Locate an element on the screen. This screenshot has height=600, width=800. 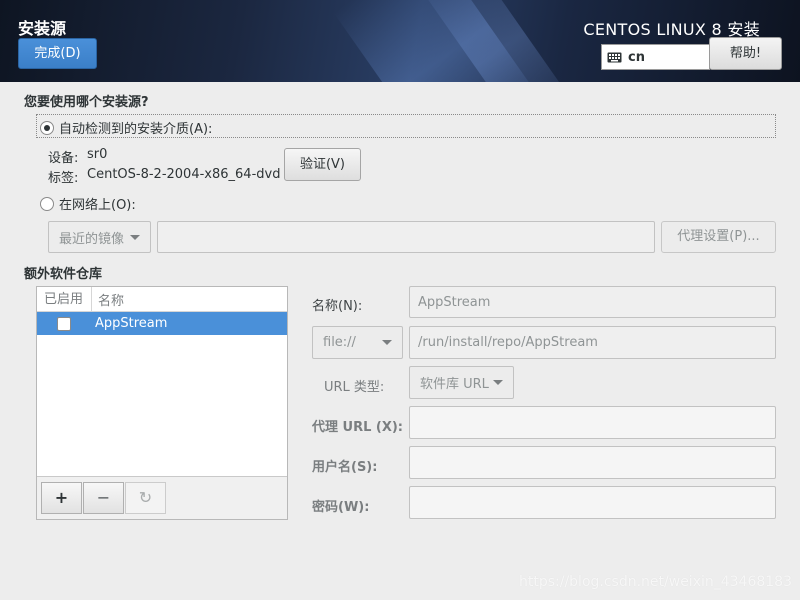
repo-toolbar: + − ↻ is located at coordinates (162, 497).